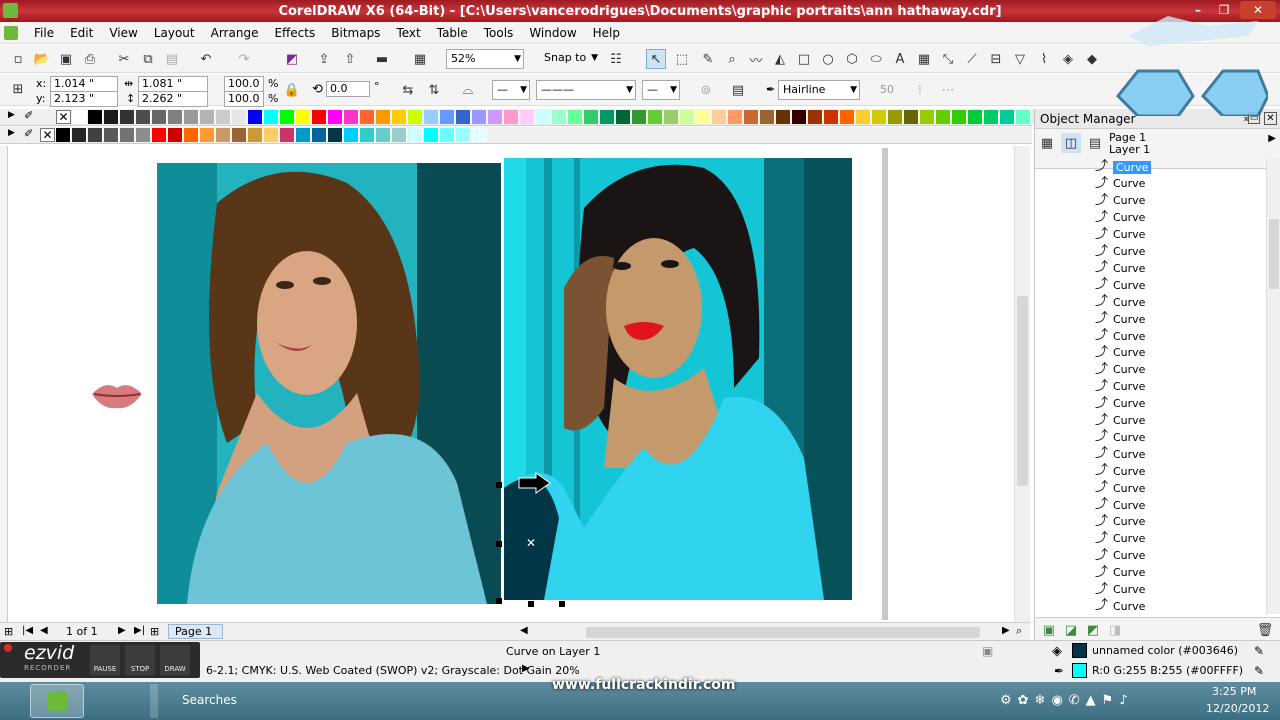 This screenshot has width=1280, height=720. What do you see at coordinates (924, 59) in the screenshot?
I see `table-tool-icon: ▦` at bounding box center [924, 59].